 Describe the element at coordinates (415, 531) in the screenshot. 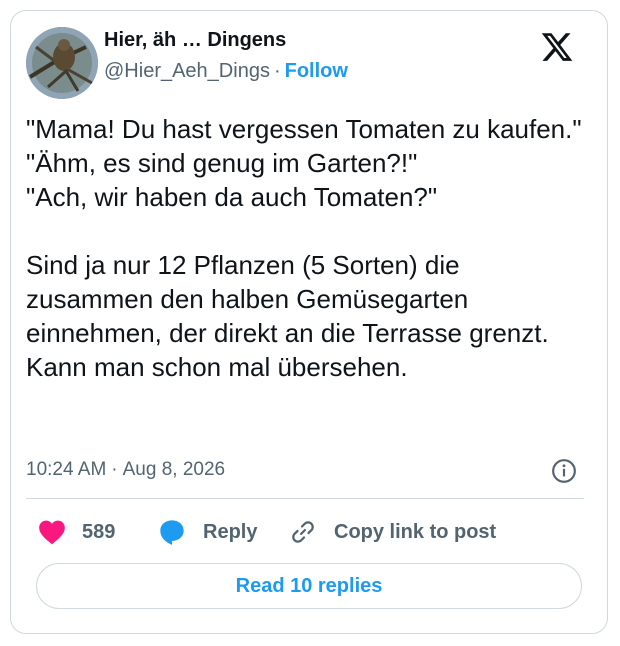

I see `copy-link-label: Copy link to post` at that location.